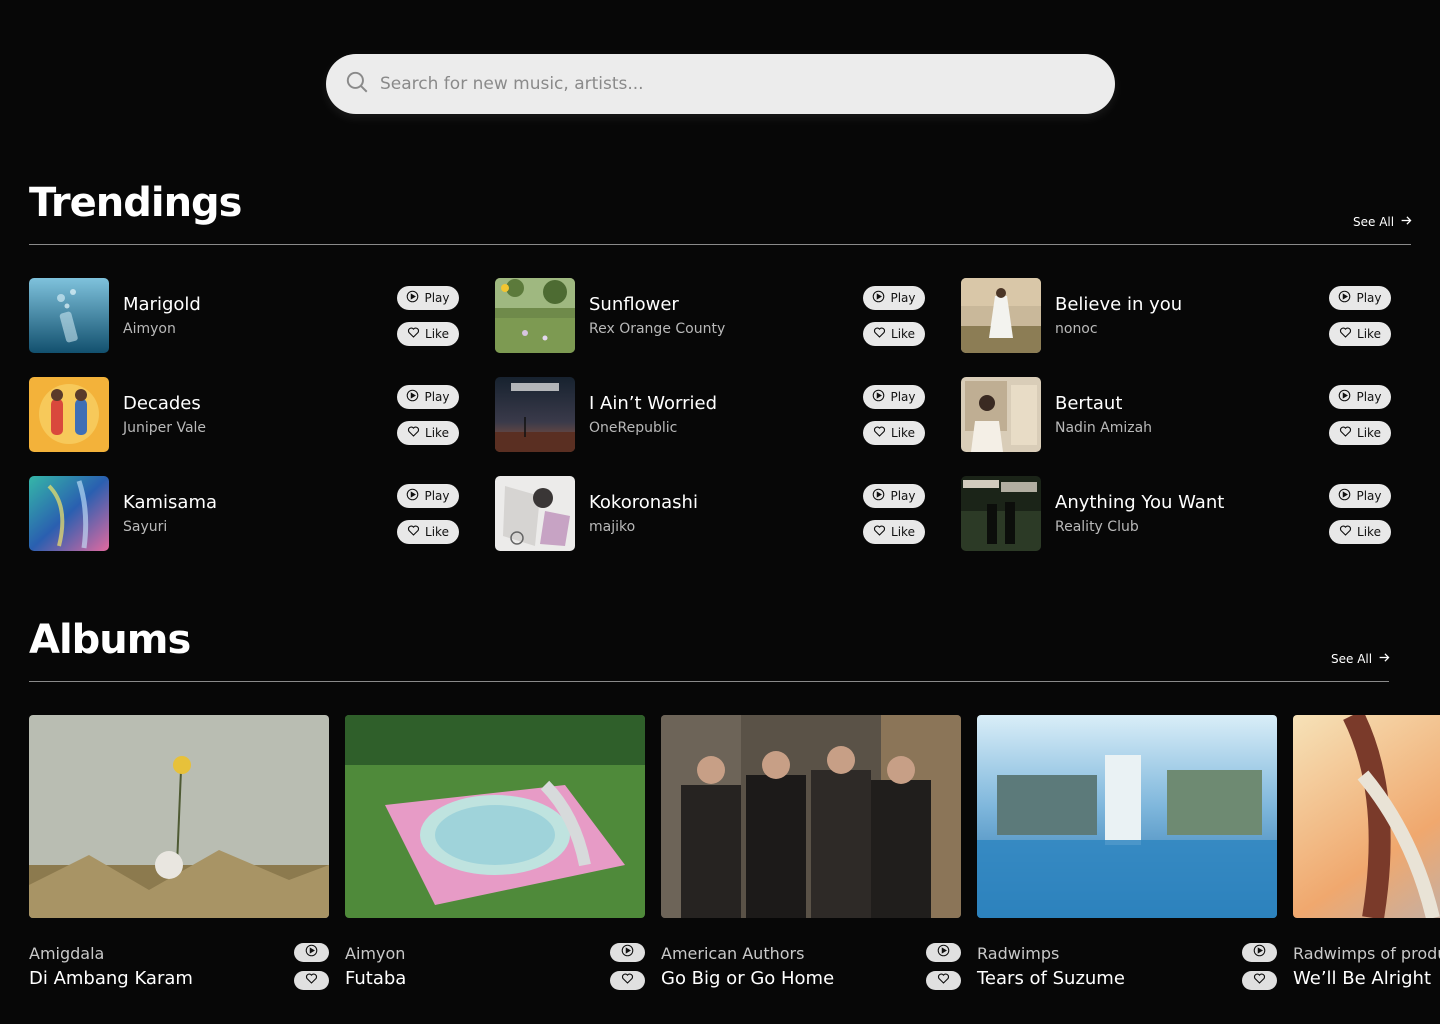 Image resolution: width=1440 pixels, height=1024 pixels. I want to click on search-input, so click(720, 84).